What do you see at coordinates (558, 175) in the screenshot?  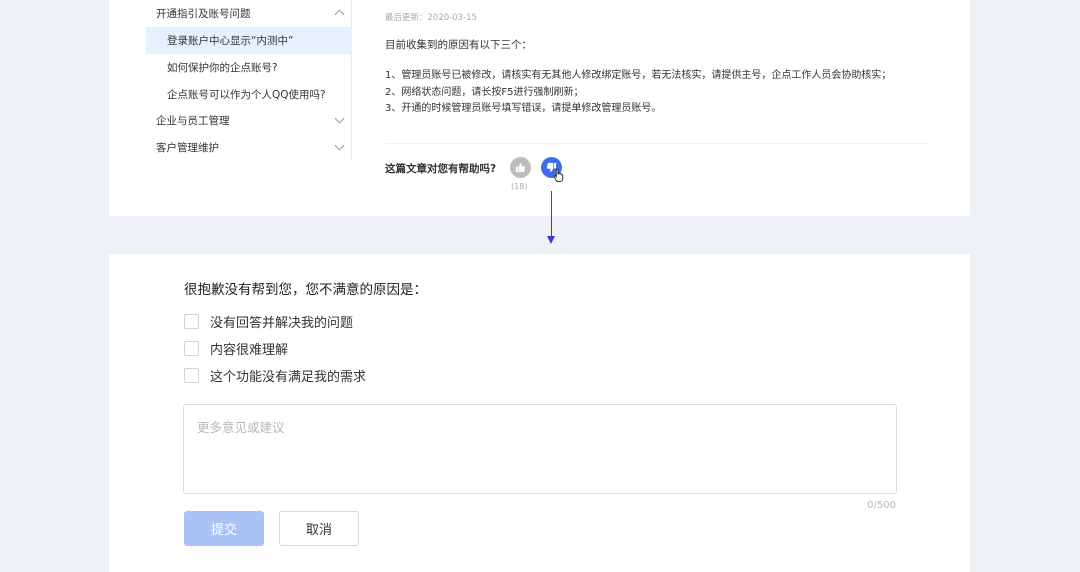 I see `hand-cursor-icon` at bounding box center [558, 175].